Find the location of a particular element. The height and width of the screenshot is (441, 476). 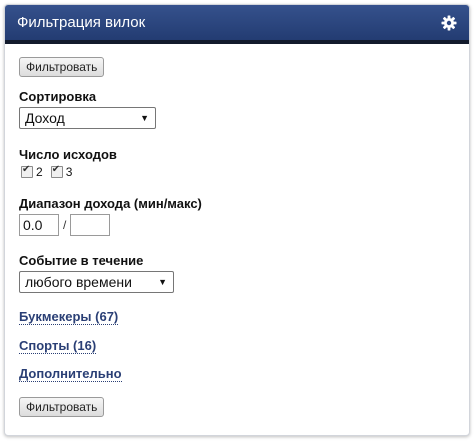

outcomes-label: Число исходов is located at coordinates (68, 154).